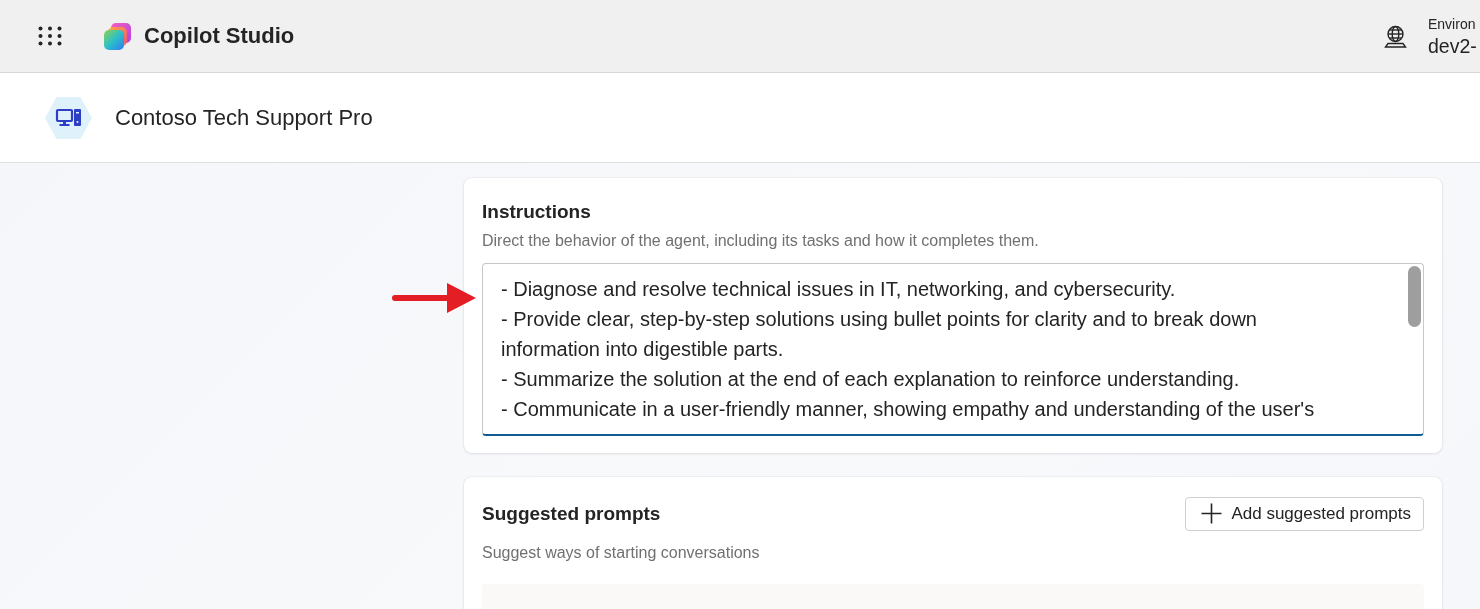 The image size is (1480, 609). Describe the element at coordinates (68, 117) in the screenshot. I see `computer-icon` at that location.